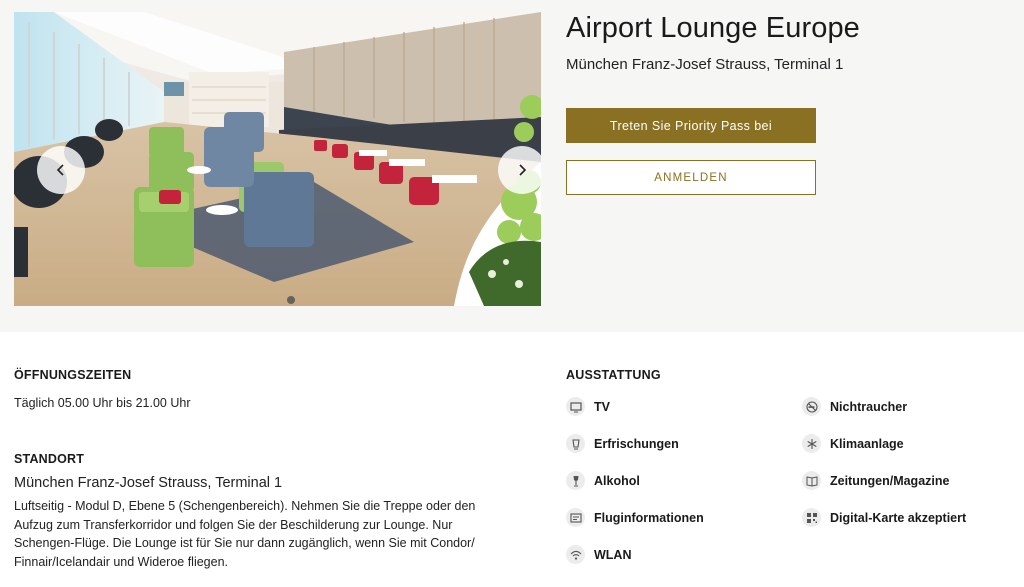 The height and width of the screenshot is (587, 1024). Describe the element at coordinates (811, 406) in the screenshot. I see `no-smoking-icon` at that location.